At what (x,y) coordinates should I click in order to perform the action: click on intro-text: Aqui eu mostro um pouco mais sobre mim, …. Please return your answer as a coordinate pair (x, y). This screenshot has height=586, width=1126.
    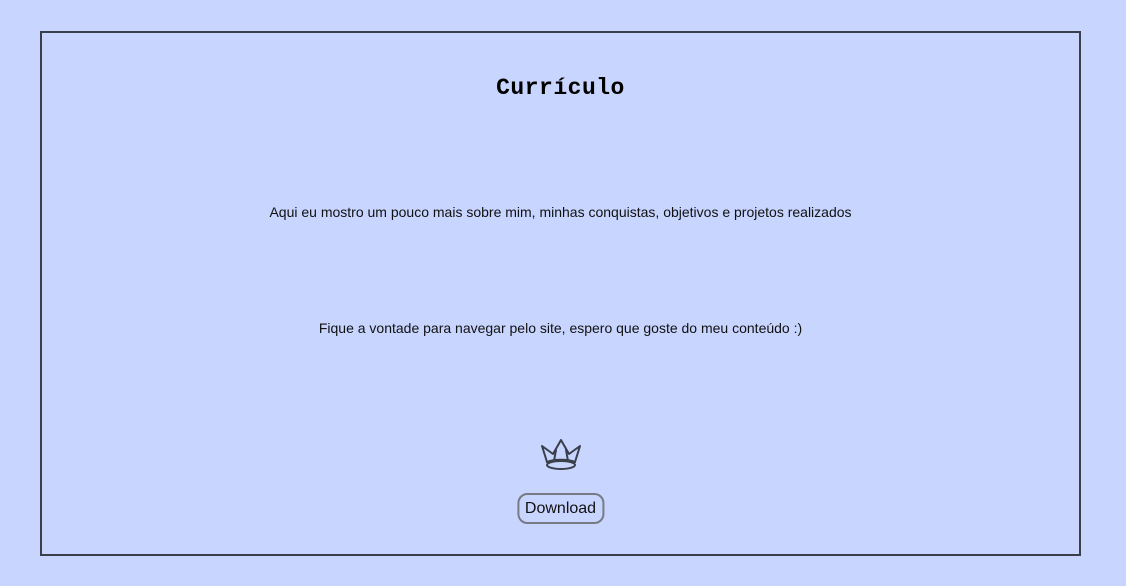
    Looking at the image, I should click on (560, 212).